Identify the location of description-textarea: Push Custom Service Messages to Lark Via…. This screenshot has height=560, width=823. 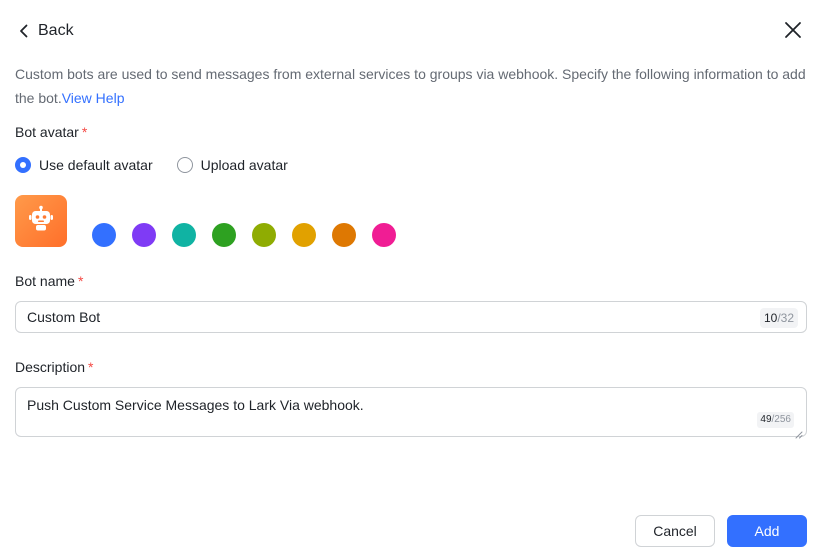
(411, 413).